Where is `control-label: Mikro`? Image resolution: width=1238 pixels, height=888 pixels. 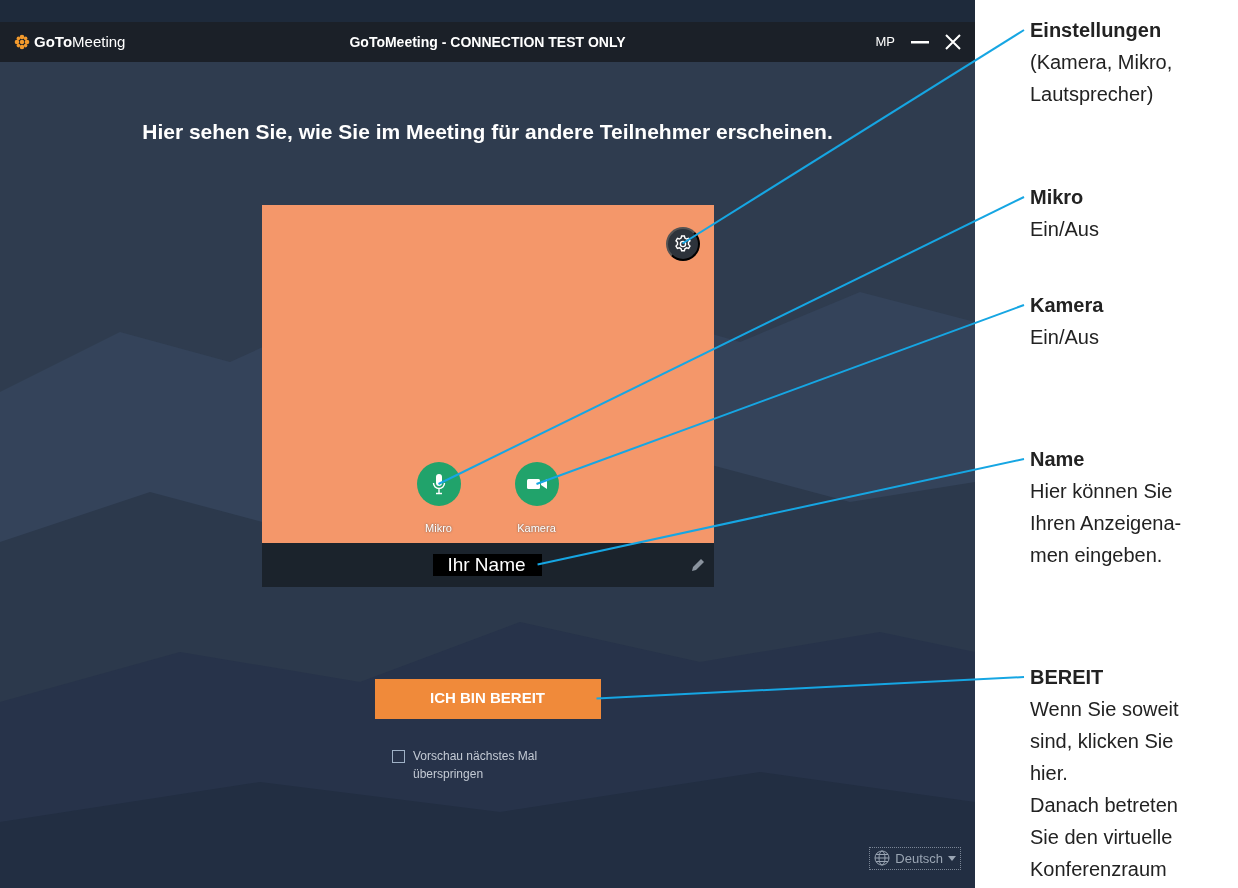
control-label: Mikro is located at coordinates (438, 528).